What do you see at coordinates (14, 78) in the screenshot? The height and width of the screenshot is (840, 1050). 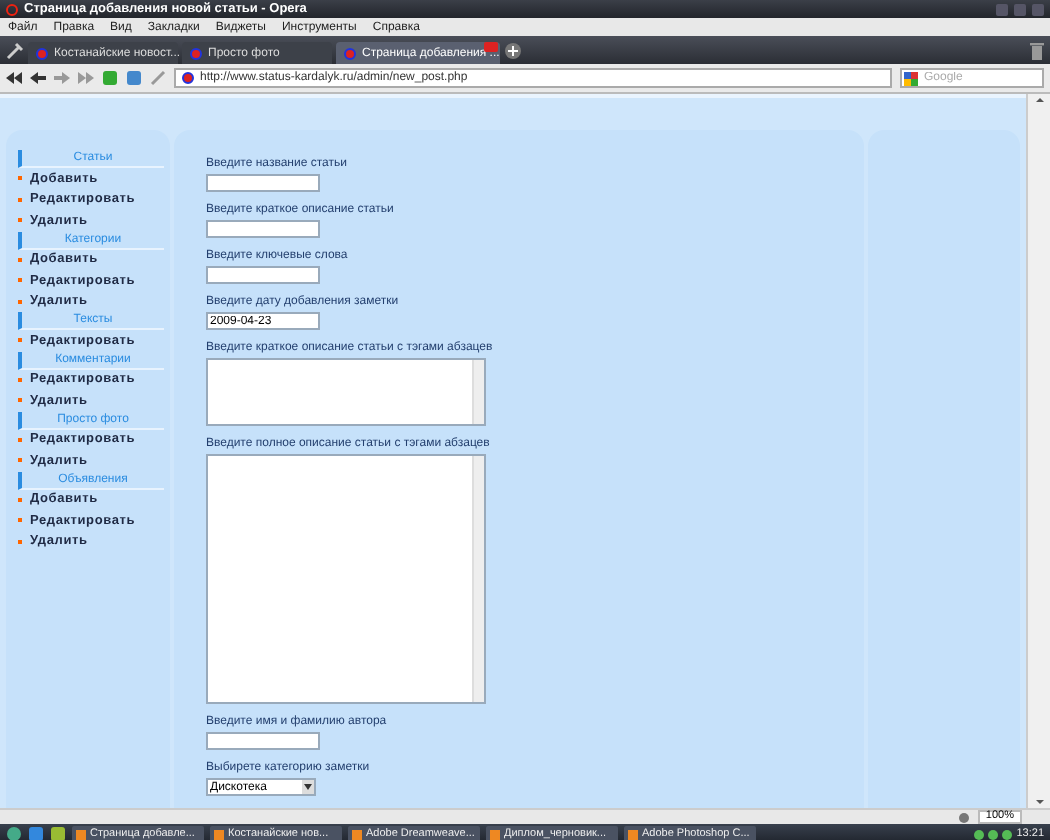 I see `rewind-icon` at bounding box center [14, 78].